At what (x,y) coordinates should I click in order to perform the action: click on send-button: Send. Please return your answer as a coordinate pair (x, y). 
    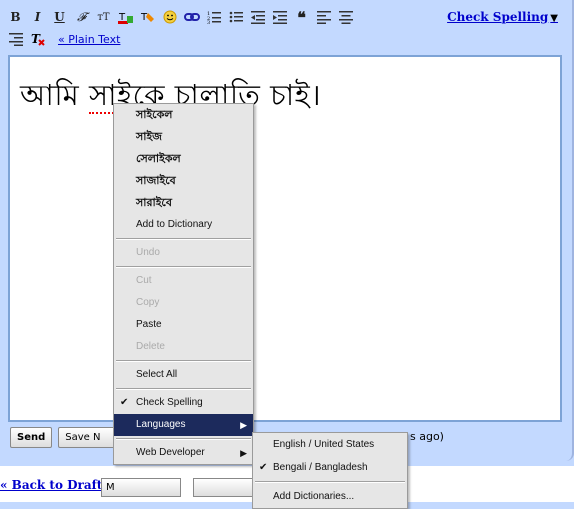
    Looking at the image, I should click on (31, 437).